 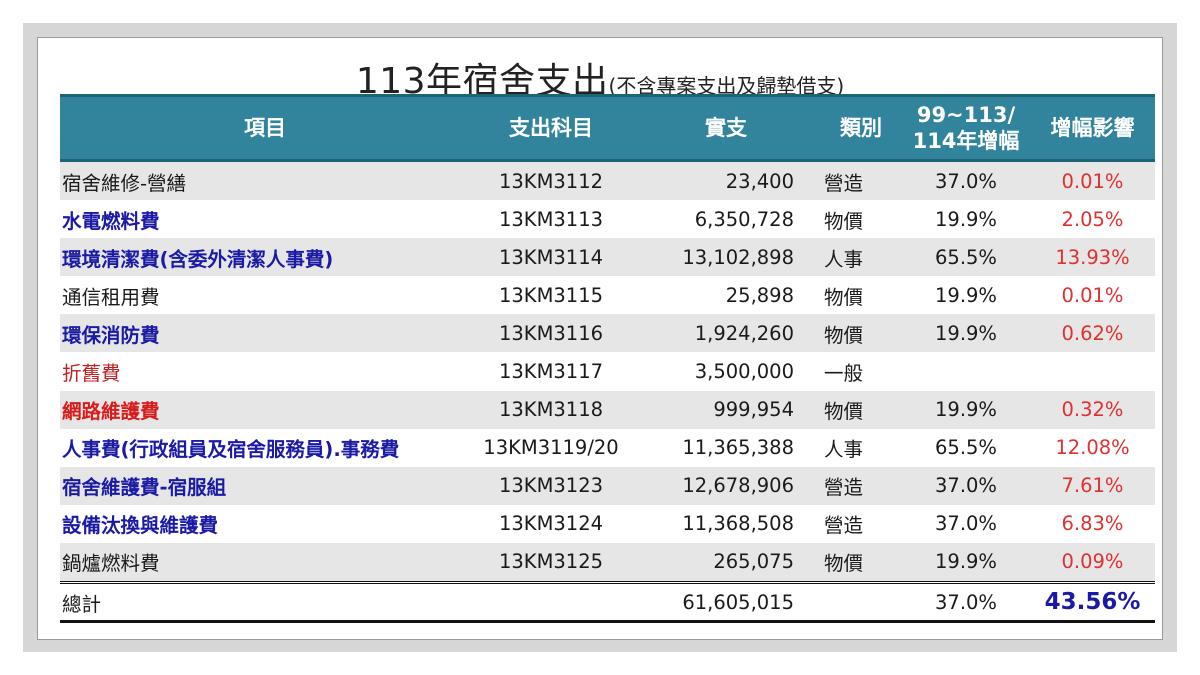 What do you see at coordinates (726, 257) in the screenshot?
I see `row-amount: 13,102,898` at bounding box center [726, 257].